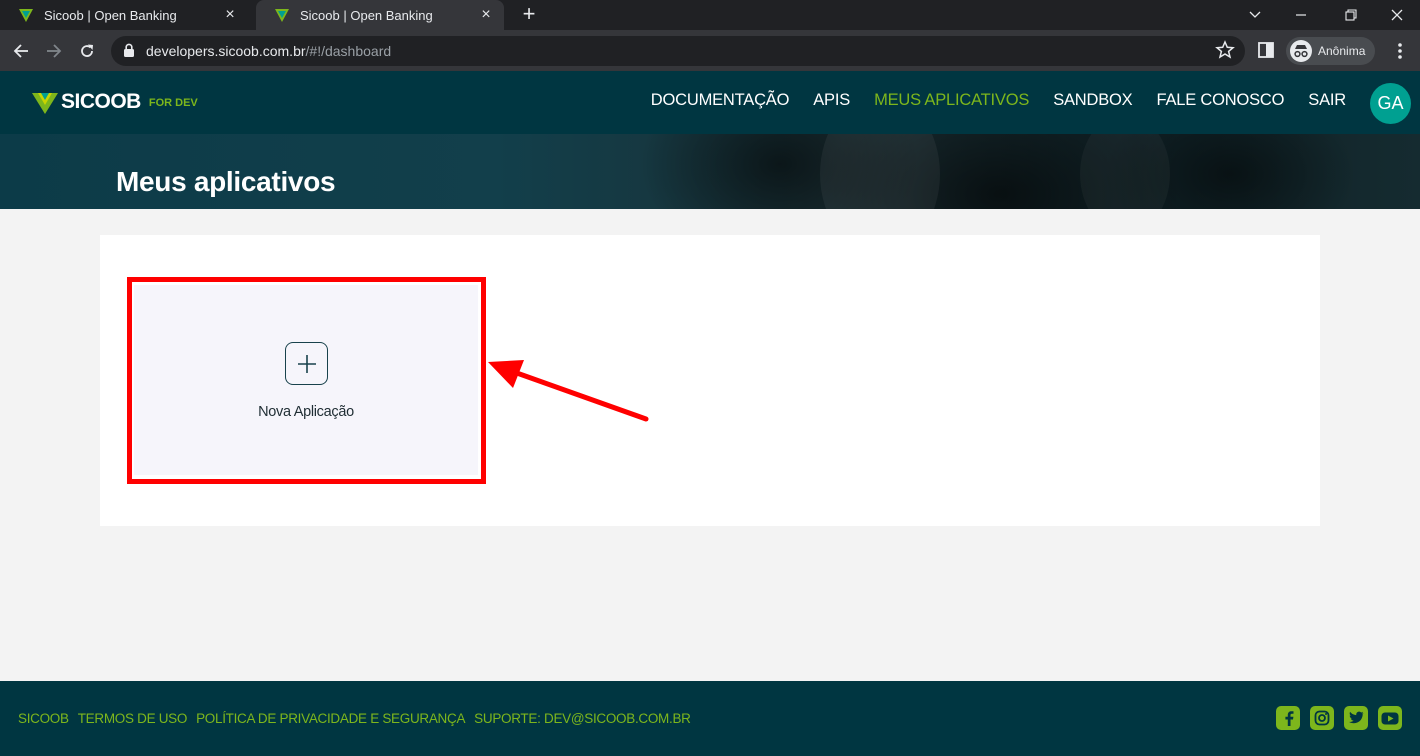  What do you see at coordinates (54, 51) in the screenshot?
I see `forward-icon` at bounding box center [54, 51].